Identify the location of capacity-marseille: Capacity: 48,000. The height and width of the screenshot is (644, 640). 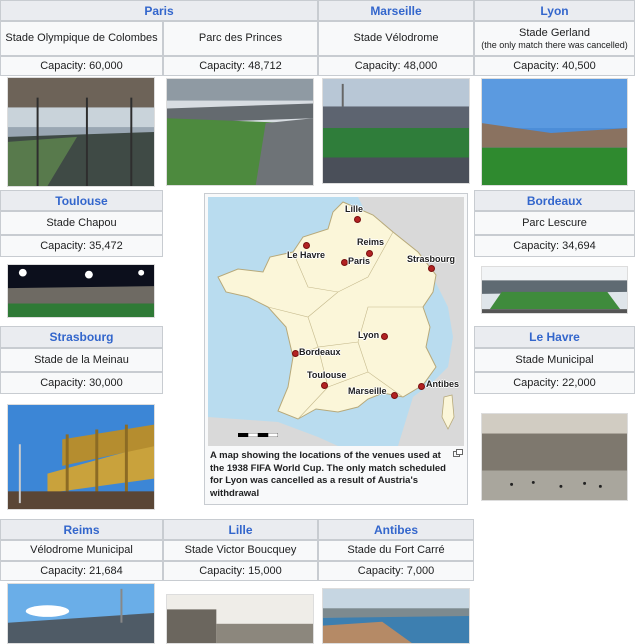
(396, 66).